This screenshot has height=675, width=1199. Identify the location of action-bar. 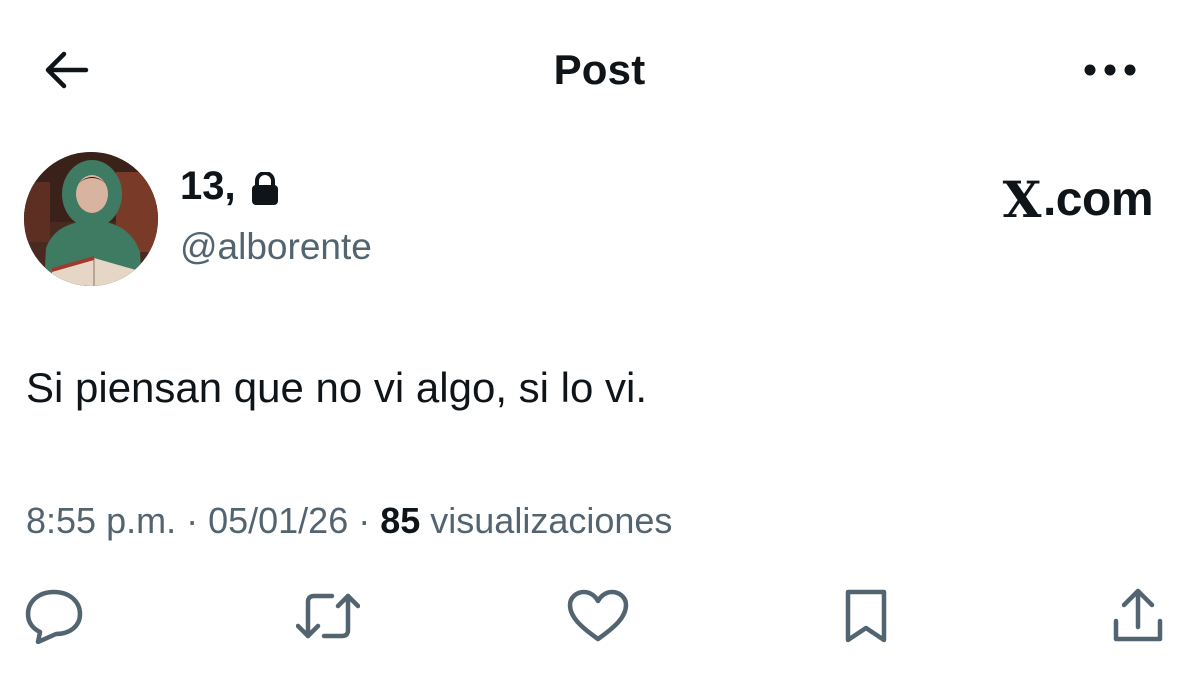
(599, 618).